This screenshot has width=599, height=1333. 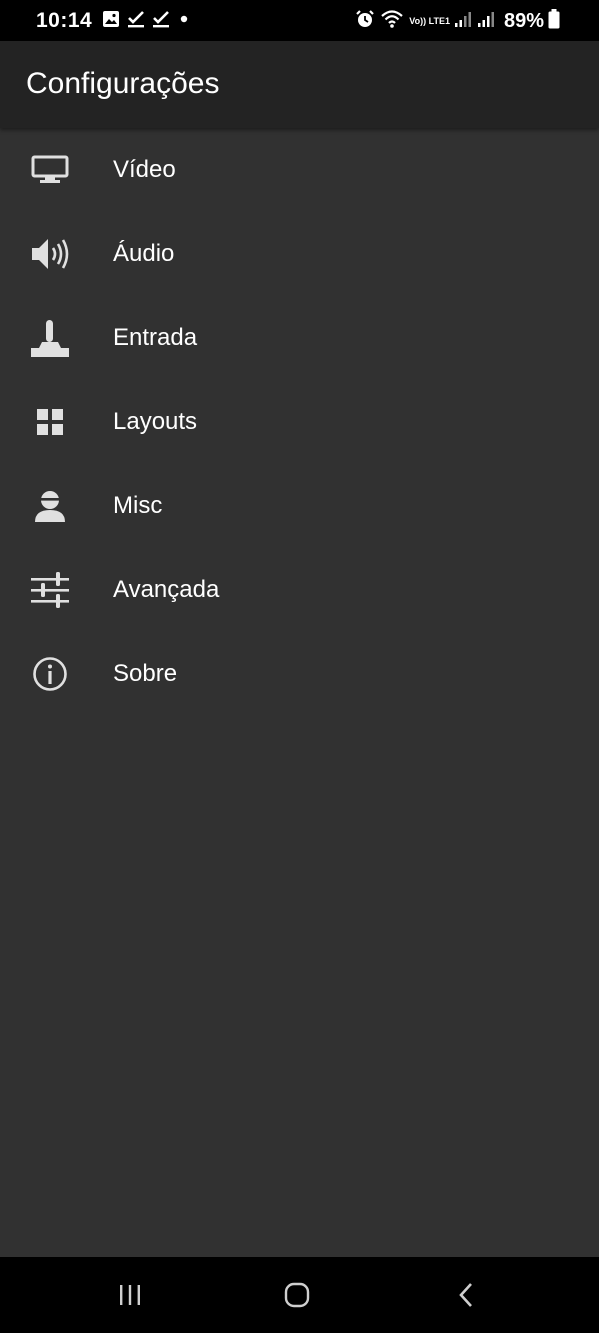 I want to click on home-icon, so click(x=297, y=1295).